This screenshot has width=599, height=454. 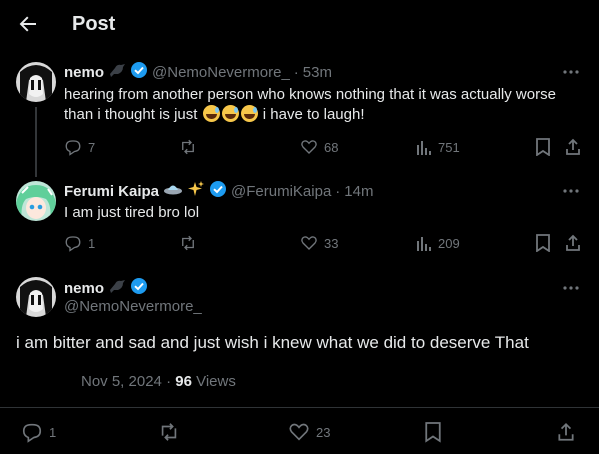 What do you see at coordinates (28, 24) in the screenshot?
I see `back-arrow-icon` at bounding box center [28, 24].